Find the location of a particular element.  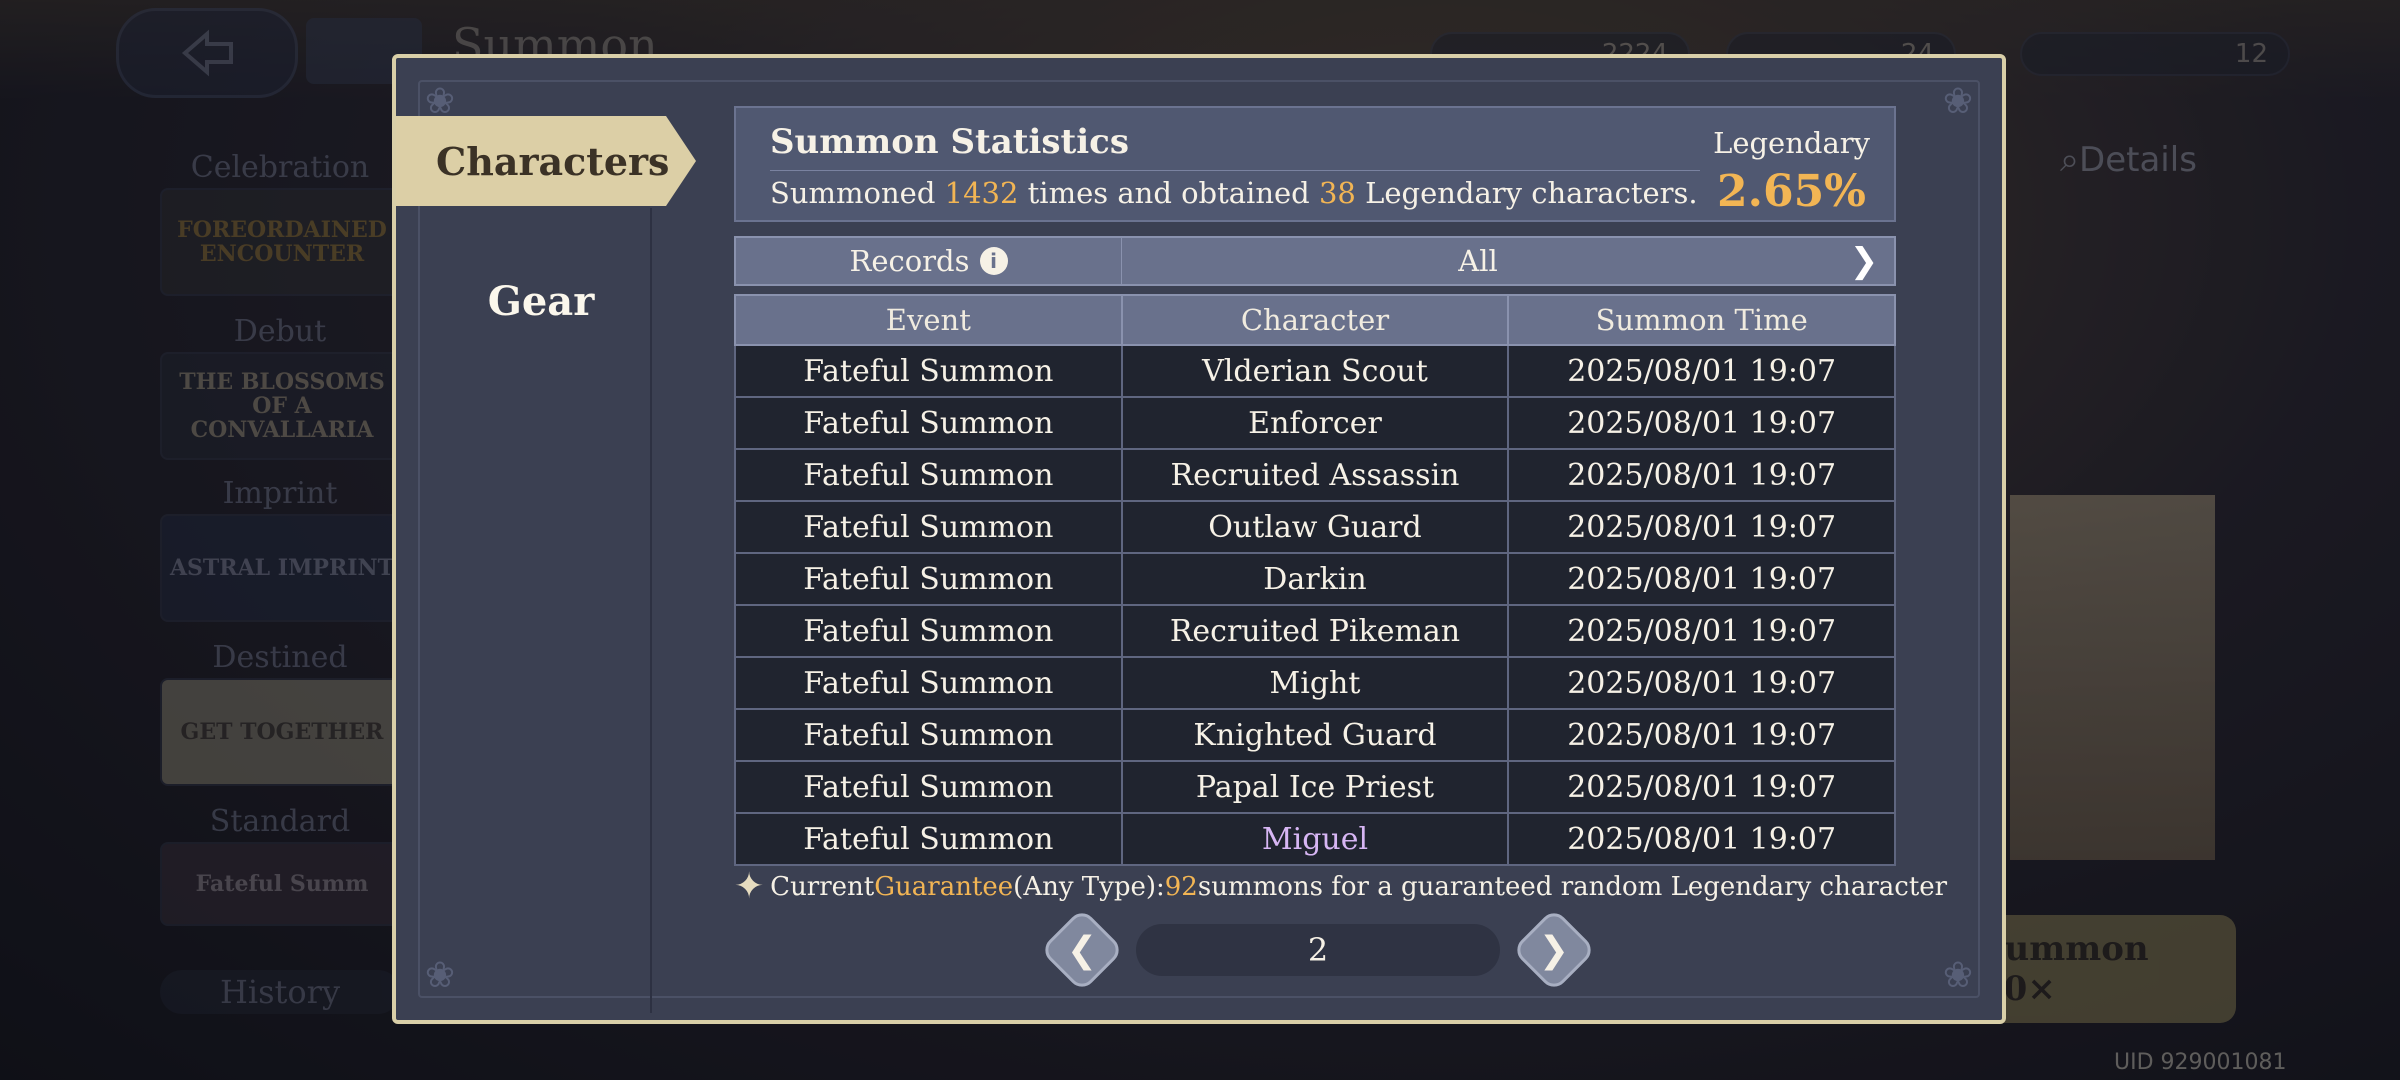

filter-dropdown: All is located at coordinates (1478, 261).